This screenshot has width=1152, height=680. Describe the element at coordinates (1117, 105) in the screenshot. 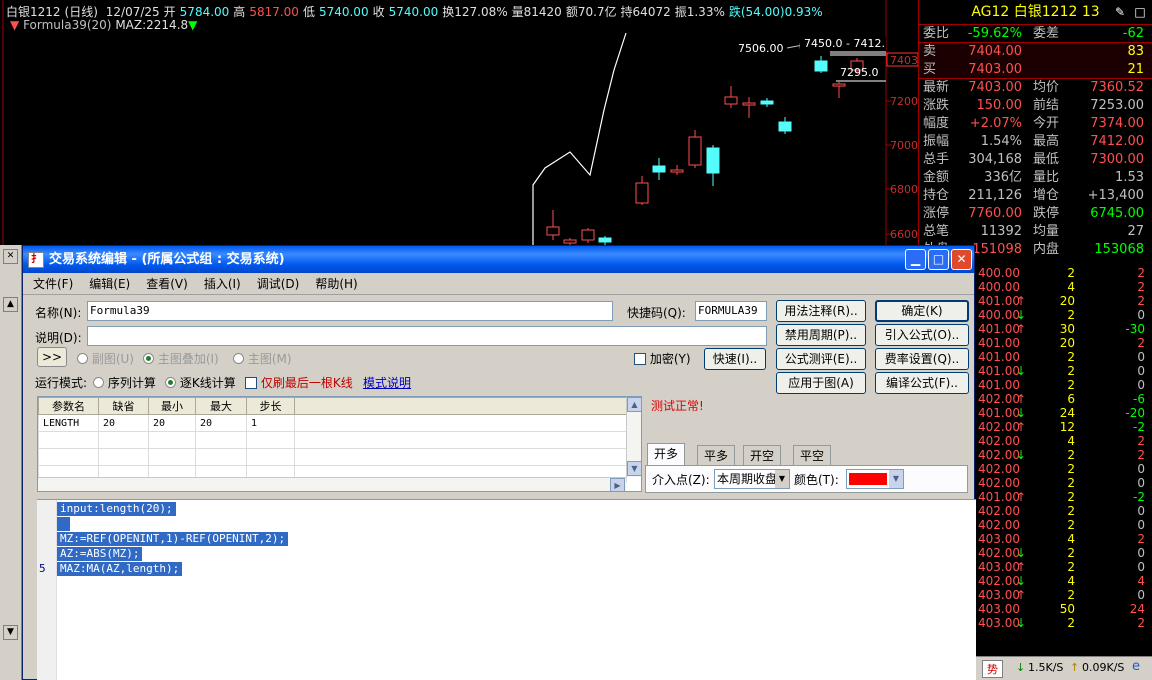

I see `quote-value-2: 7253.00` at that location.